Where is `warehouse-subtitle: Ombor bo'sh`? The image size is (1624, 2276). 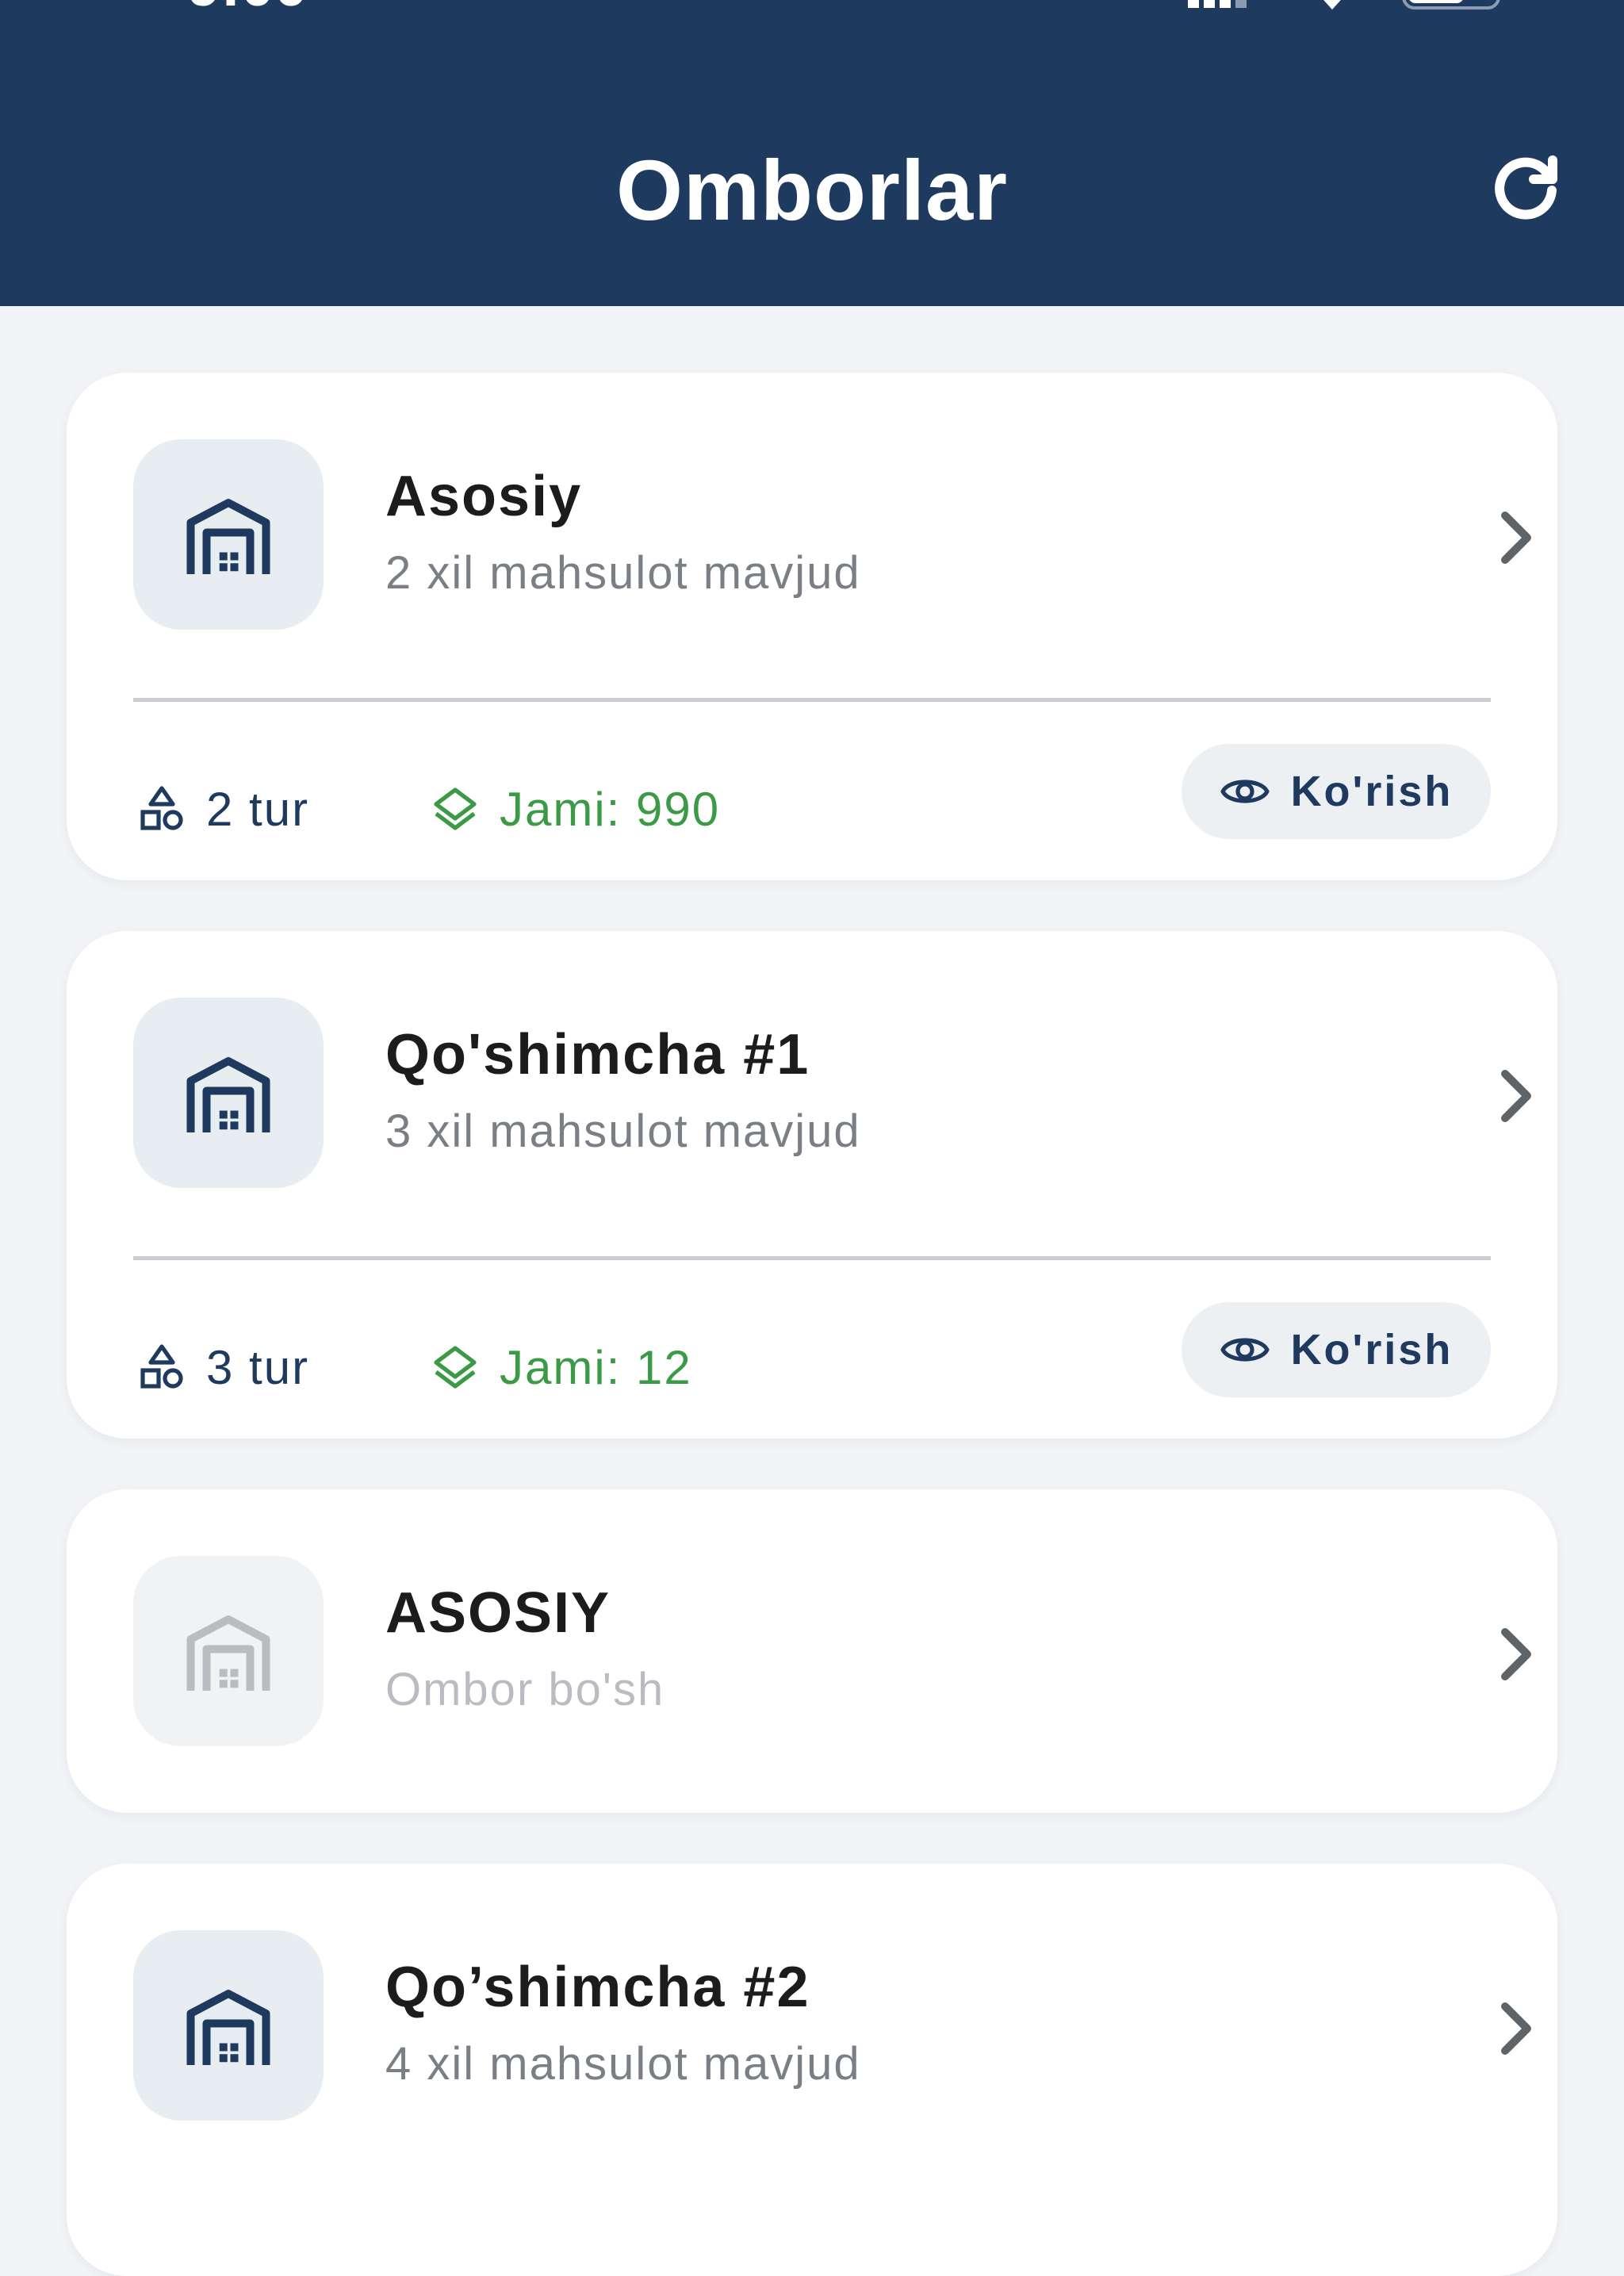 warehouse-subtitle: Ombor bo'sh is located at coordinates (525, 1689).